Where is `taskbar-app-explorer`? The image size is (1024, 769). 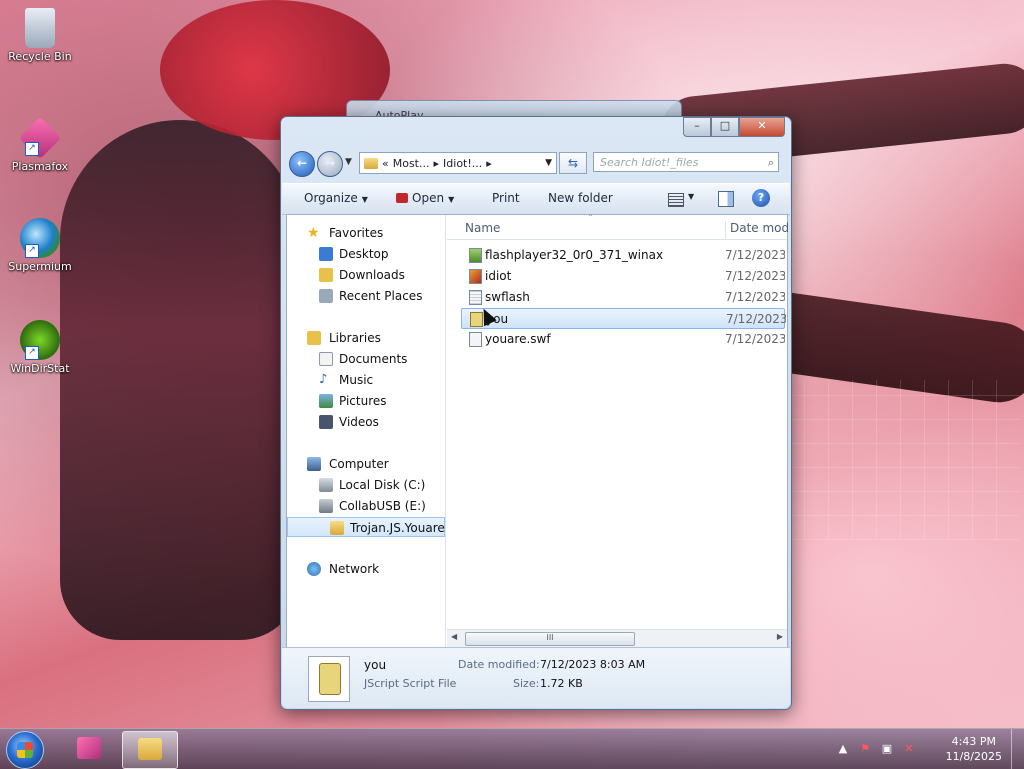
taskbar-app-explorer is located at coordinates (150, 750).